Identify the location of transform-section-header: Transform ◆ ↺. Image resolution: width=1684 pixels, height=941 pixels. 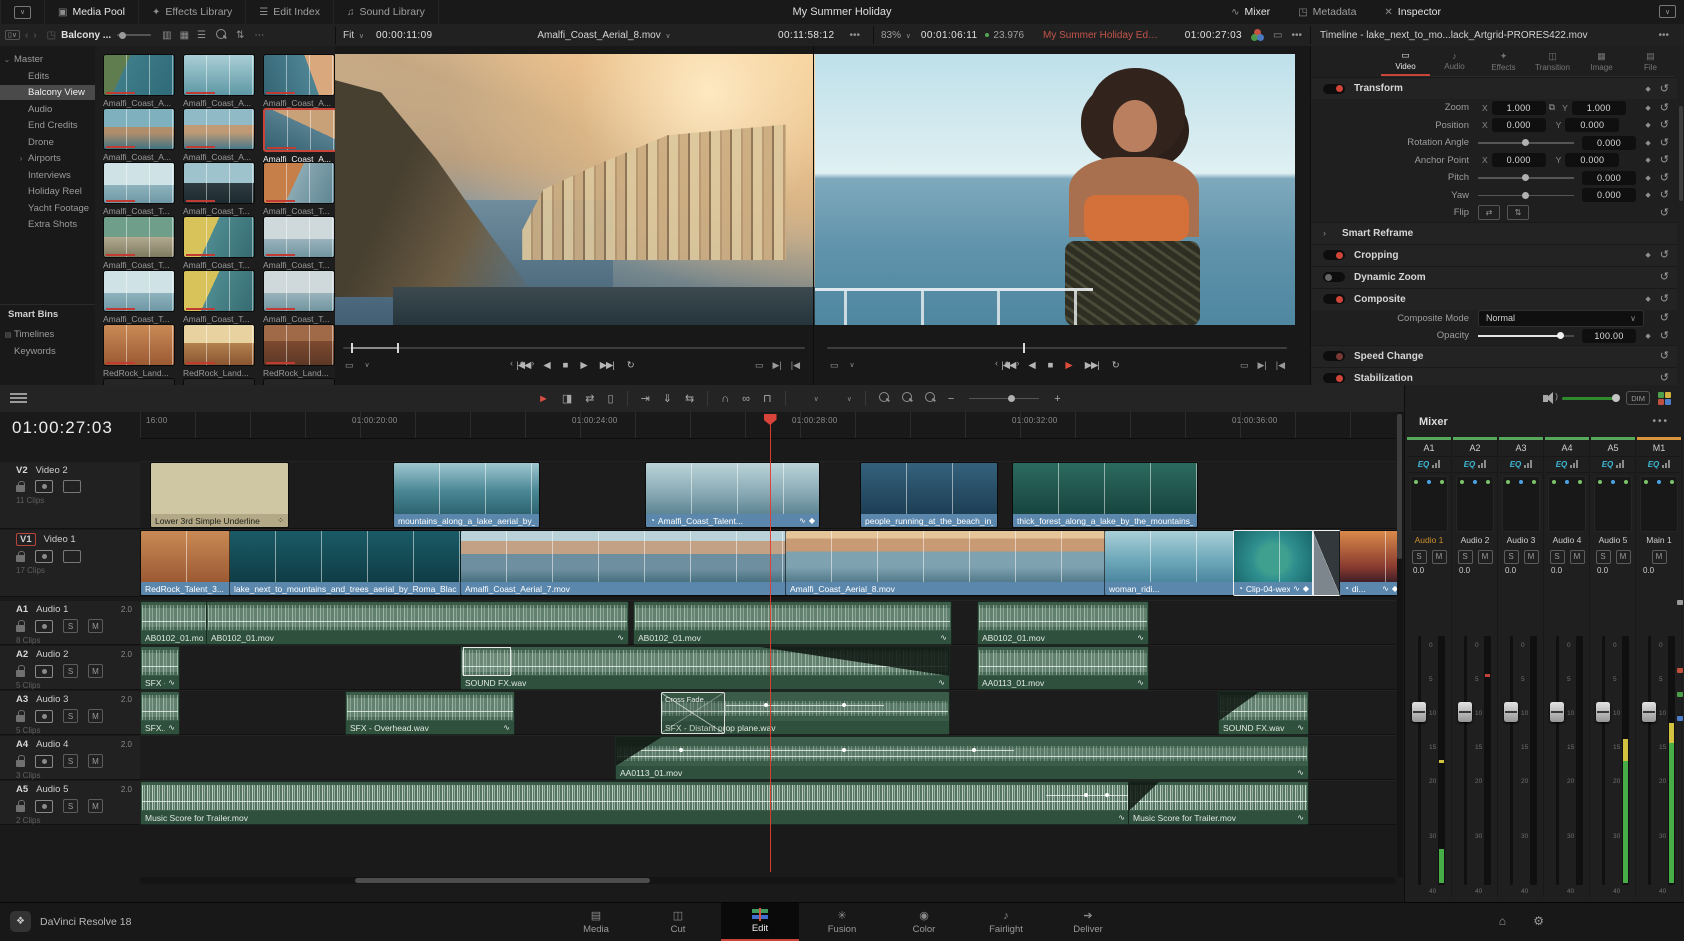
(1494, 88).